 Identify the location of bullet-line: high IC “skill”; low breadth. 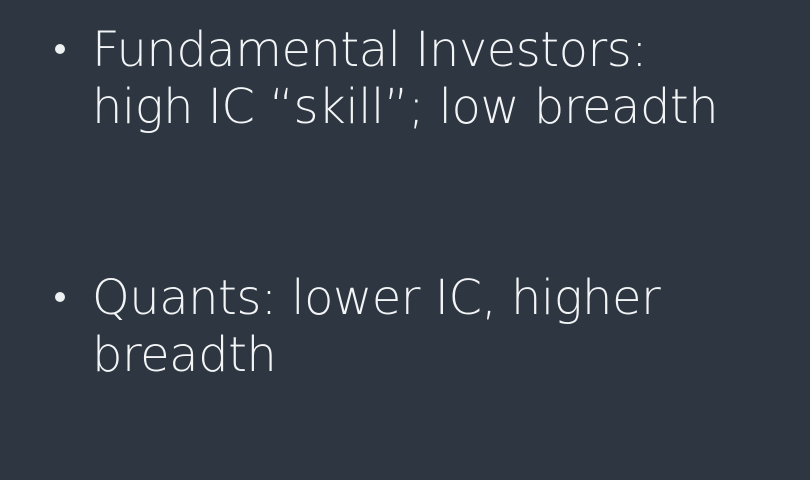
(405, 107).